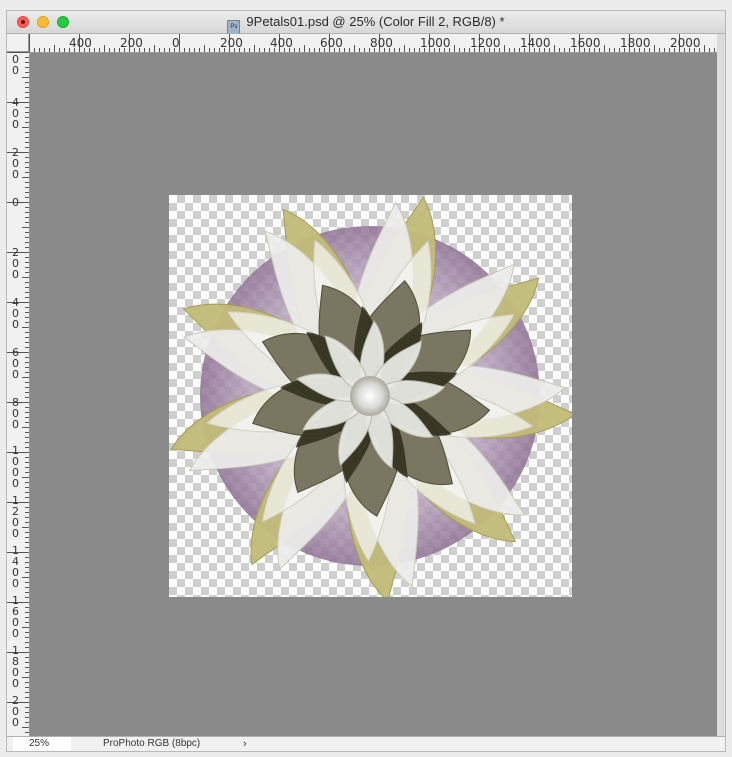 The height and width of the screenshot is (757, 732). I want to click on ruler-origin-corner, so click(18, 43).